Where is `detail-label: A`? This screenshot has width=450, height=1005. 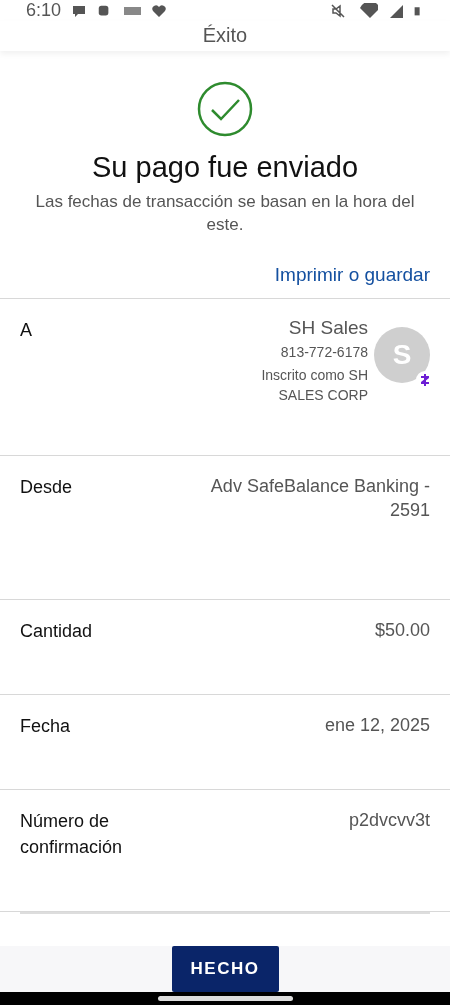
detail-label: A is located at coordinates (26, 330).